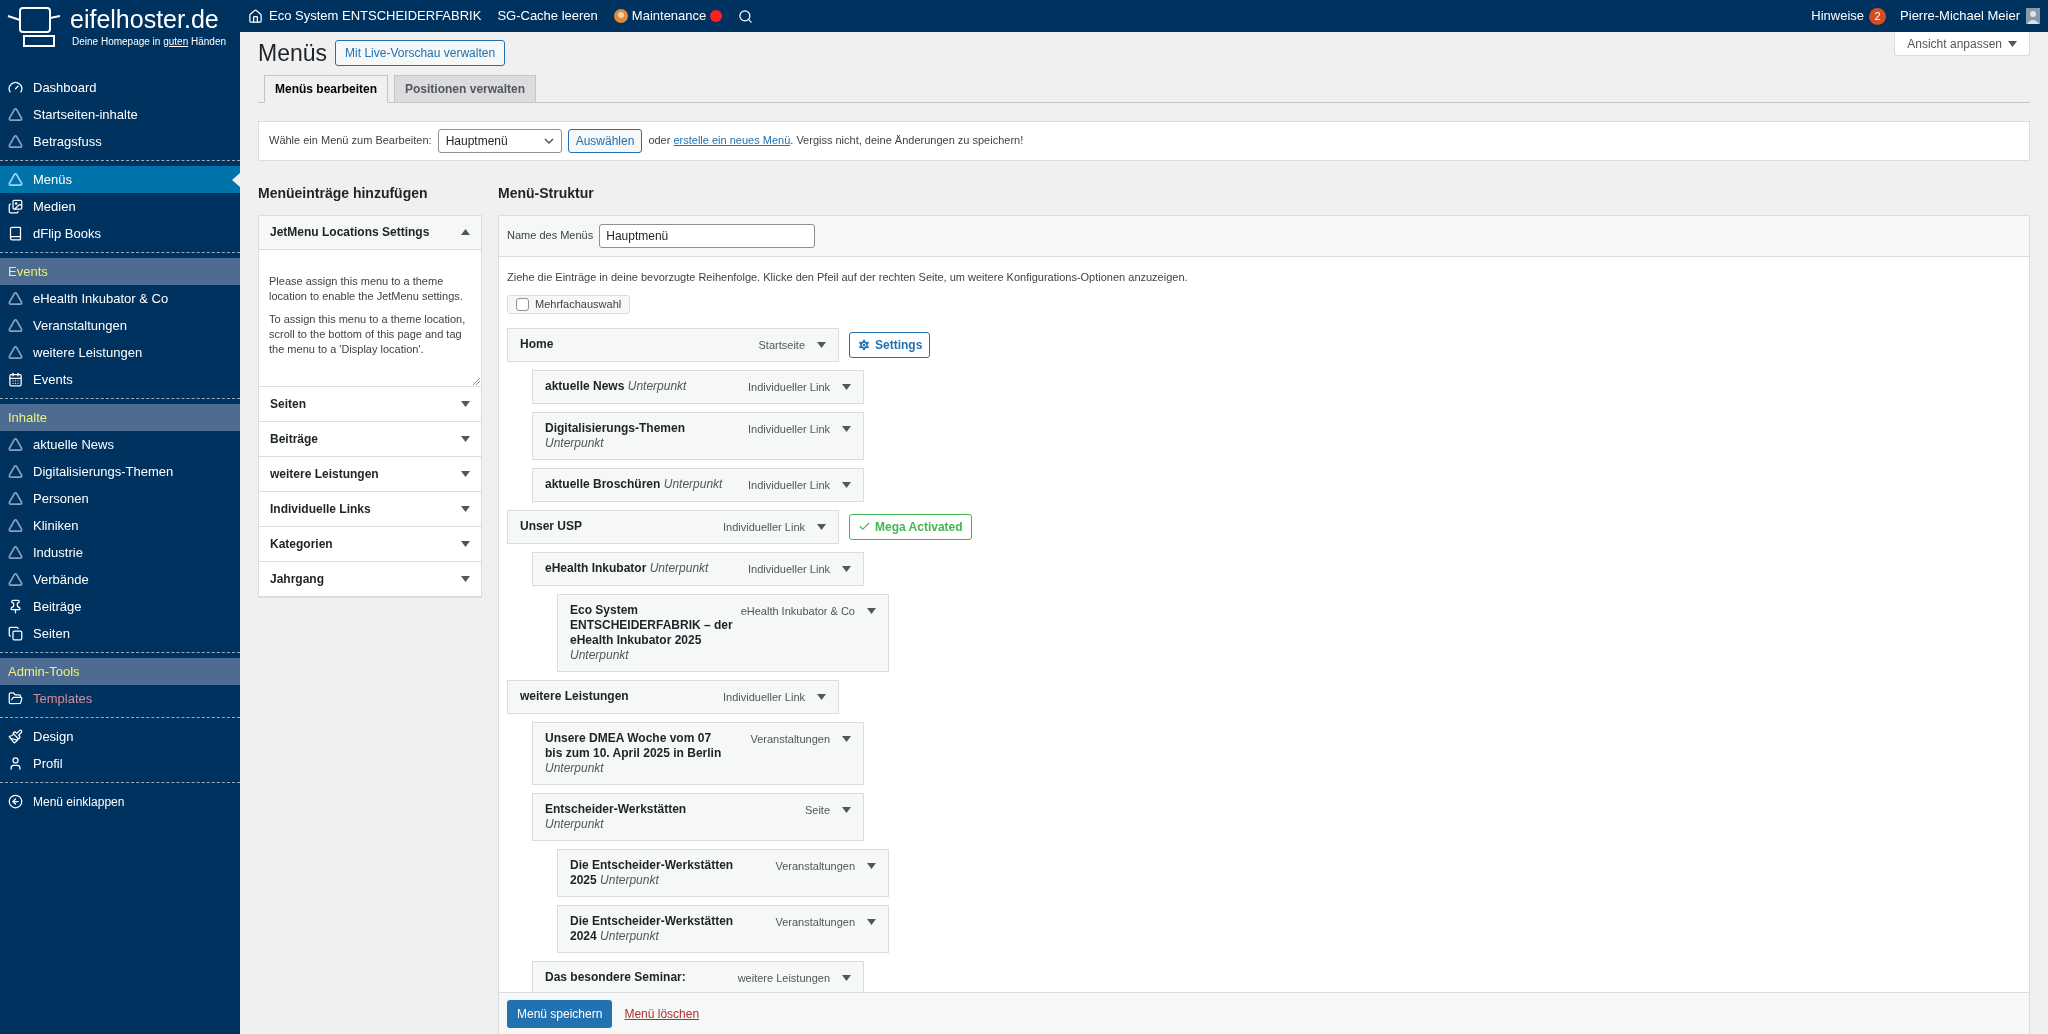 The height and width of the screenshot is (1034, 2048). I want to click on bulk-select-toggle: Mehrfachauswahl, so click(569, 304).